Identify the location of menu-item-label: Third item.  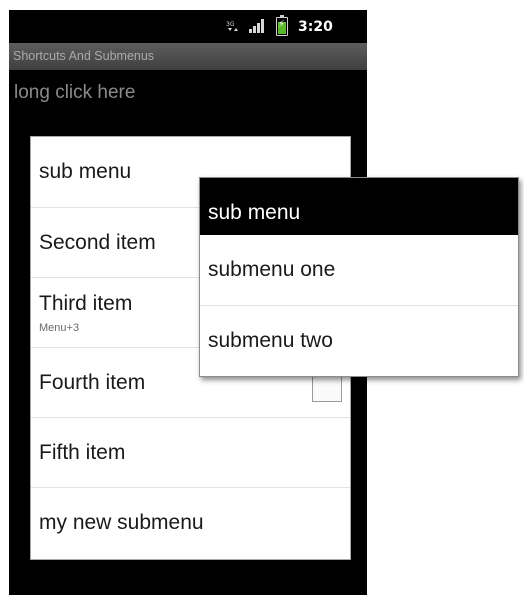
(86, 303).